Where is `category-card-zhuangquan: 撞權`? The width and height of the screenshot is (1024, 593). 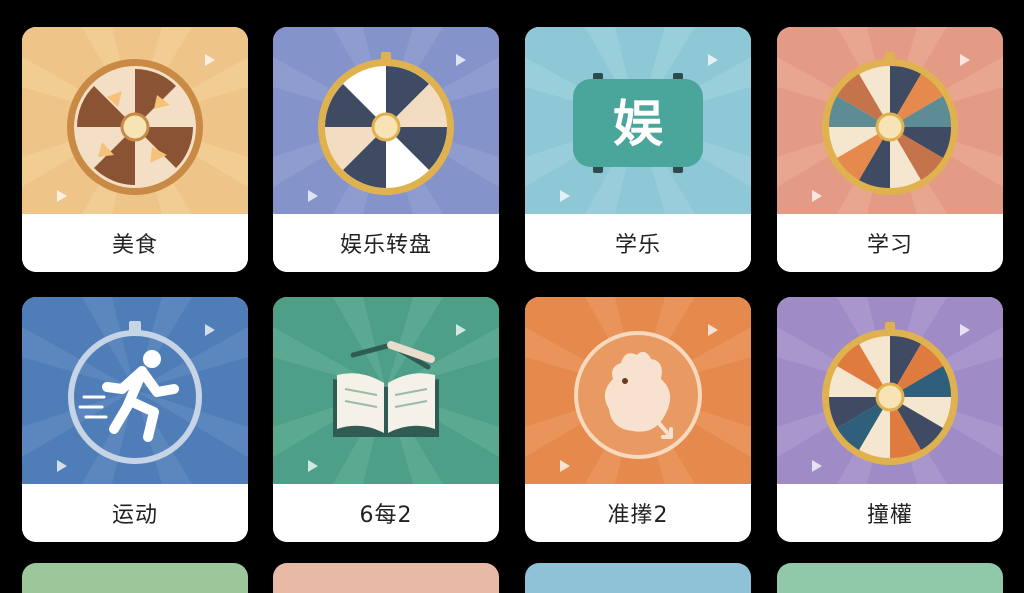
category-card-zhuangquan: 撞權 is located at coordinates (890, 419).